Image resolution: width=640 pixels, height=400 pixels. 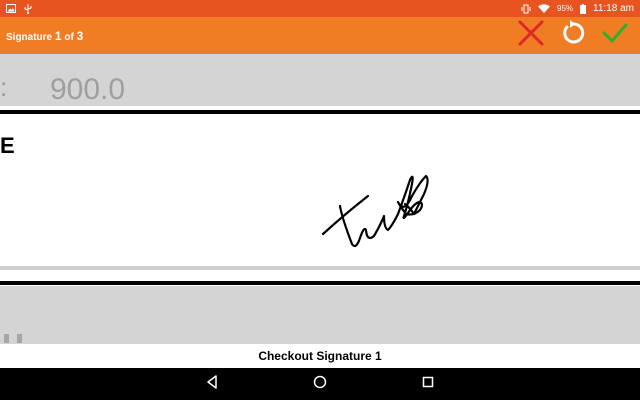 I want to click on reset-button, so click(x=573, y=35).